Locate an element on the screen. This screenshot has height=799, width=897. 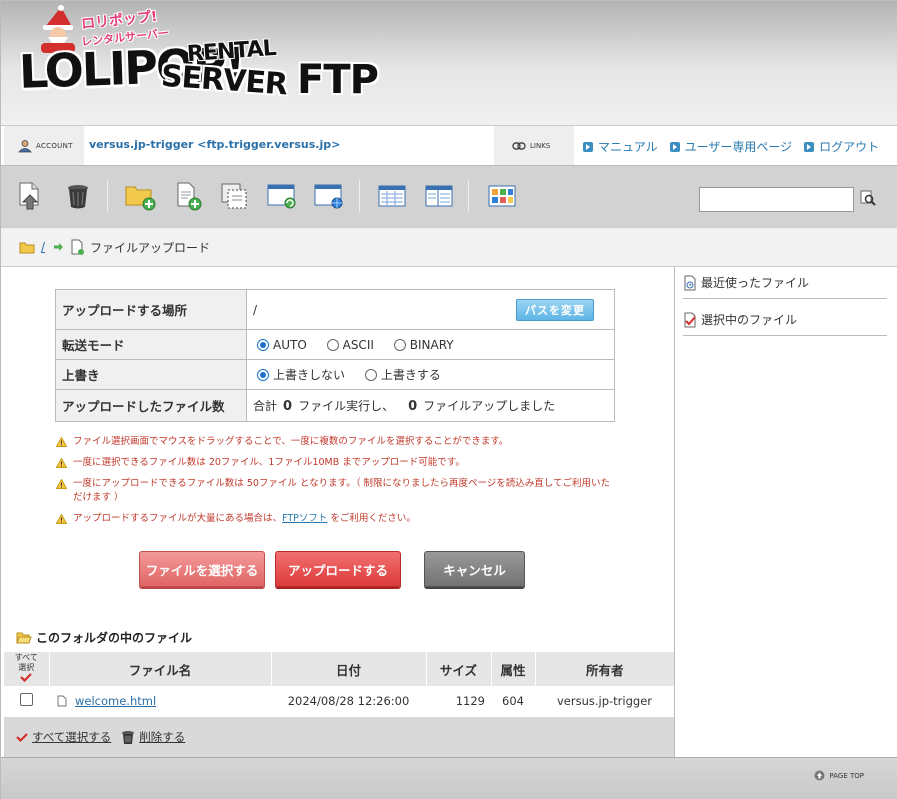
sidebar-item-recent-label: 最近使ったファイル is located at coordinates (755, 283).